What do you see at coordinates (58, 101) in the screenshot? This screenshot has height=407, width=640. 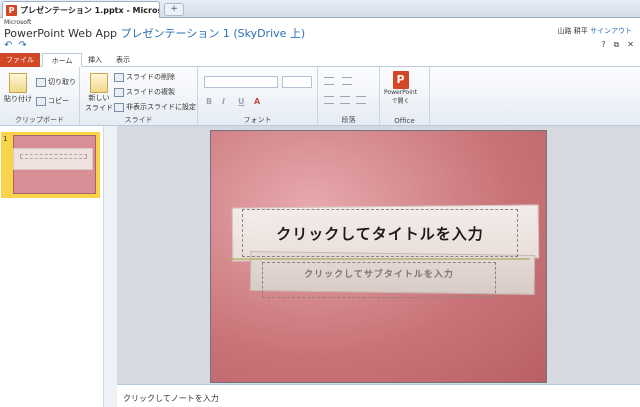 I see `copy-label: コピー` at bounding box center [58, 101].